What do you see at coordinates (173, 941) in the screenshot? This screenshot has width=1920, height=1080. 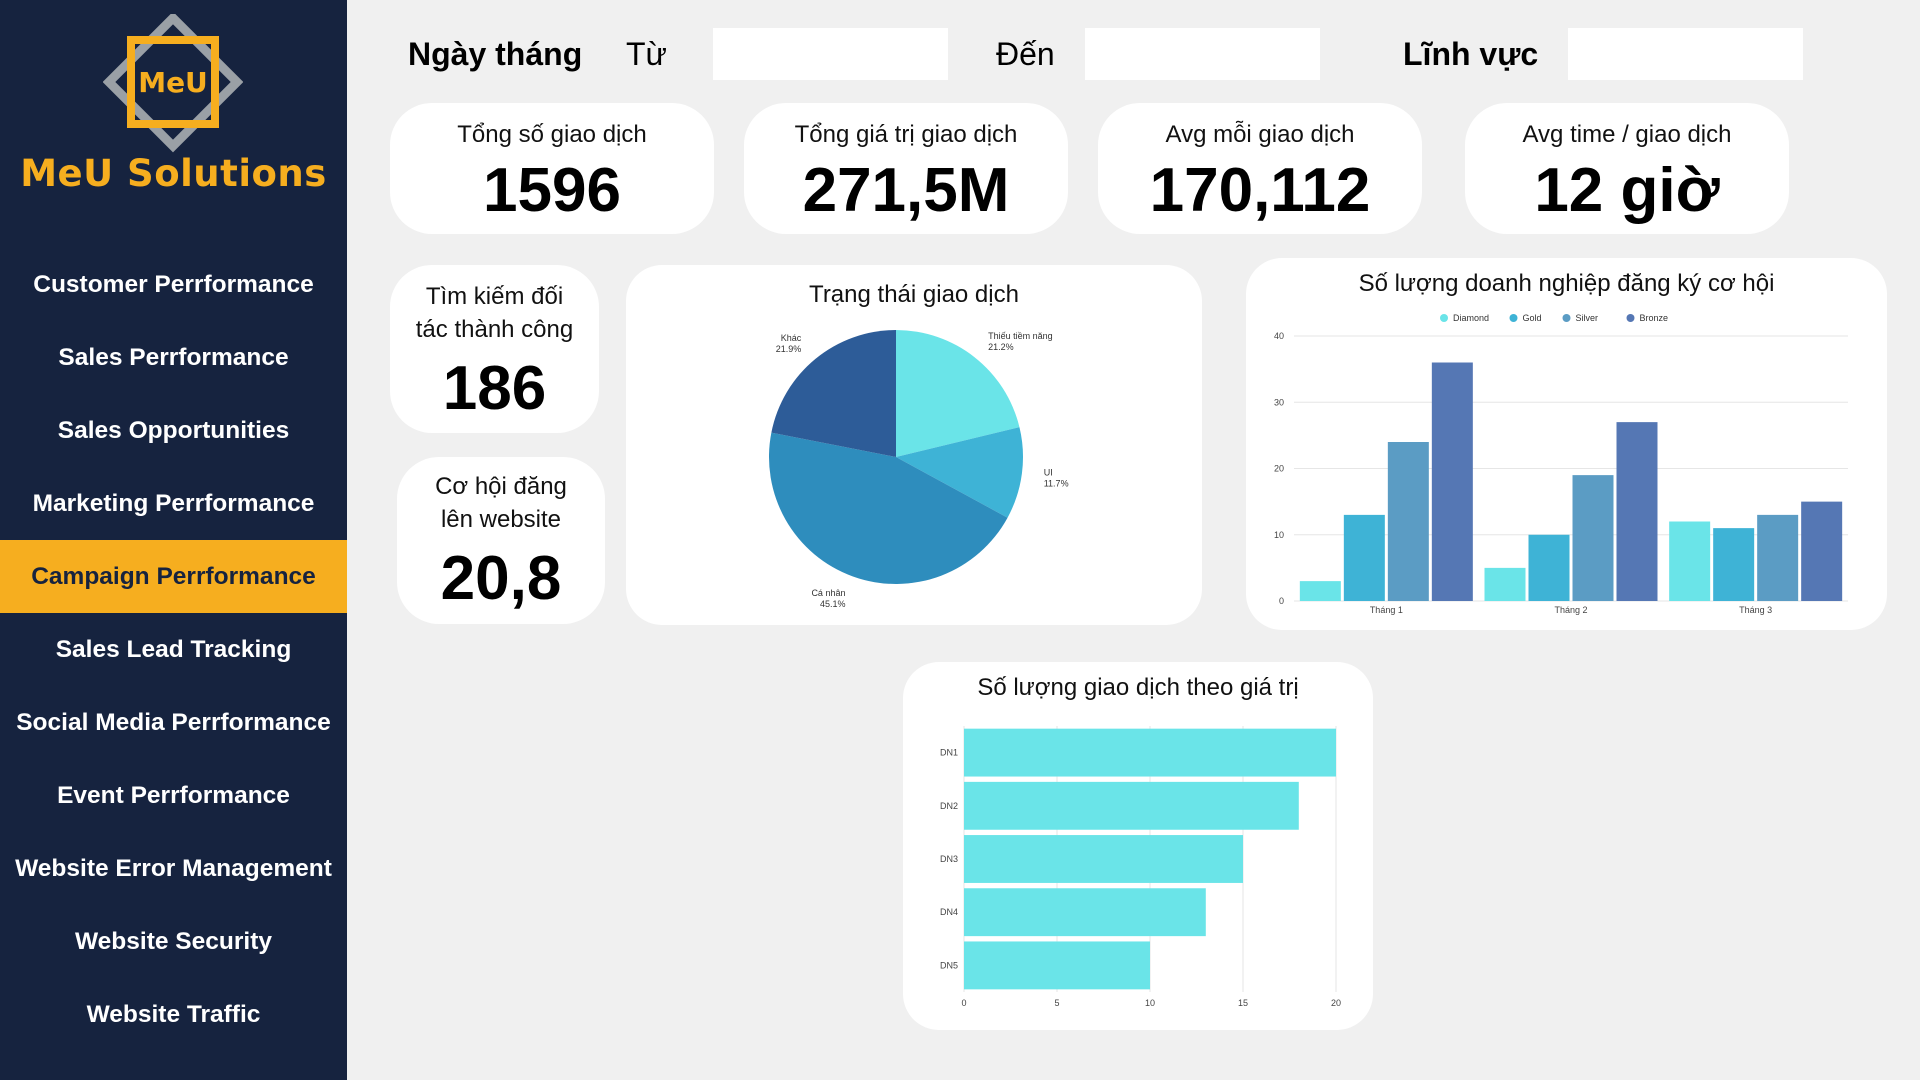 I see `sidebar-item: Website Security` at bounding box center [173, 941].